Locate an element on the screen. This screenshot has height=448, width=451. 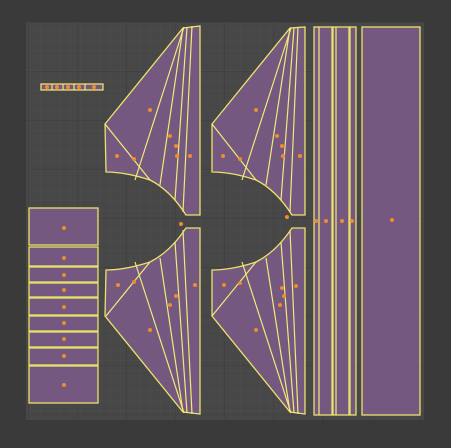
uv-island-strip-small is located at coordinates (72, 87).